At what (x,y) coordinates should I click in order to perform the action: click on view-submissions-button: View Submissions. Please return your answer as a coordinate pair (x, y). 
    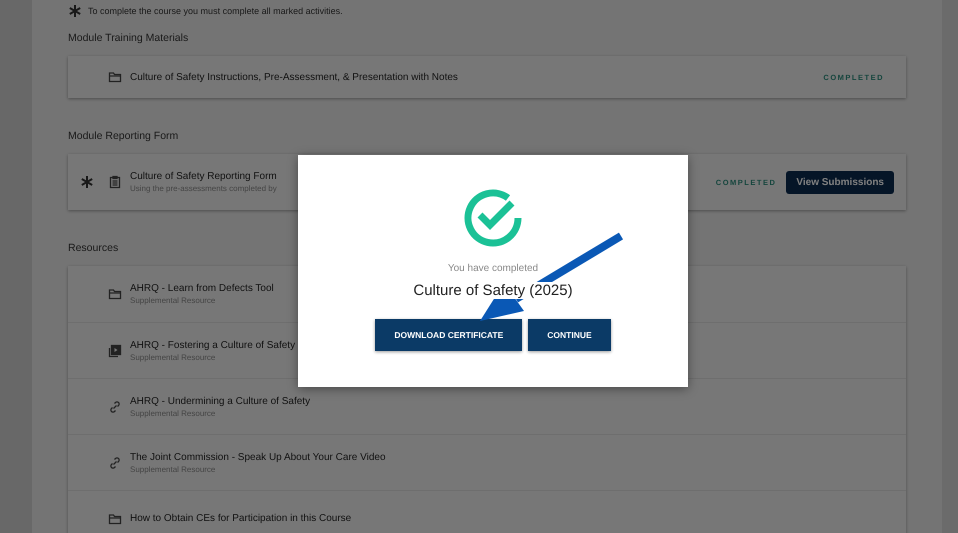
    Looking at the image, I should click on (840, 182).